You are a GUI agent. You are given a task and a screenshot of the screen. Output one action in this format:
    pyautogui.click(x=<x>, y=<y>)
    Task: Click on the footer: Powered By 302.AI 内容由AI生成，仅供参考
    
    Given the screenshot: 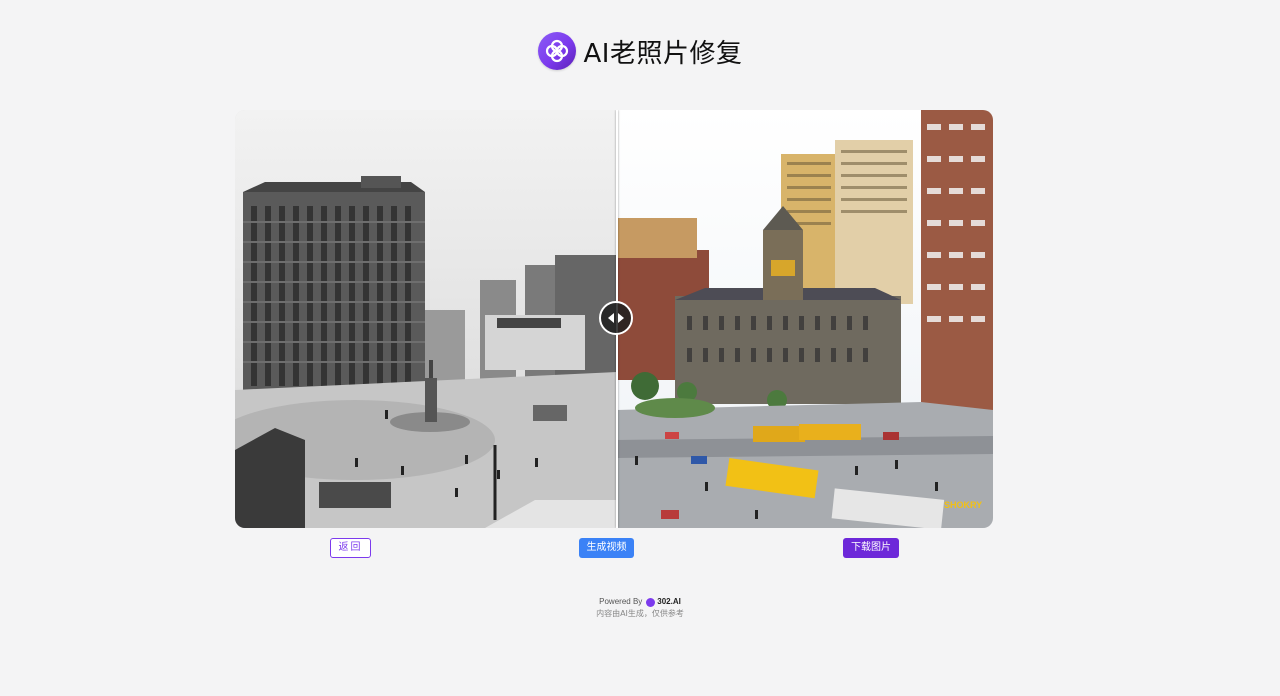 What is the action you would take?
    pyautogui.click(x=640, y=608)
    